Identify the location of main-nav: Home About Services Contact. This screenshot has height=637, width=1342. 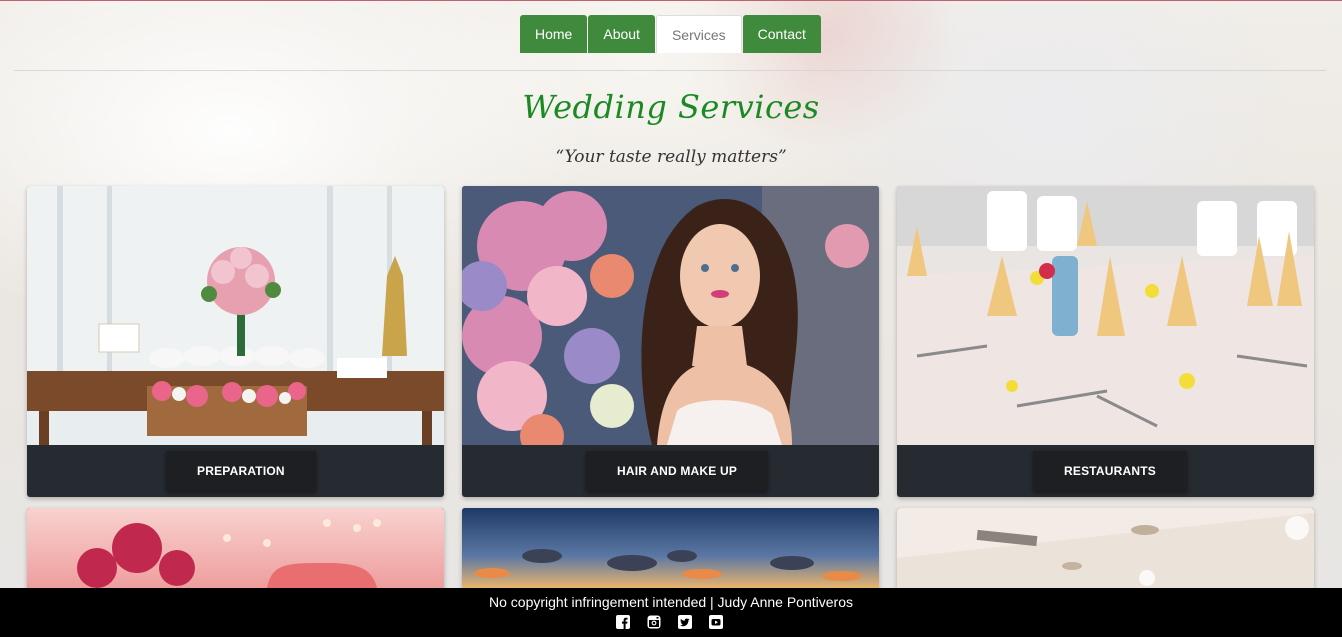
(670, 34).